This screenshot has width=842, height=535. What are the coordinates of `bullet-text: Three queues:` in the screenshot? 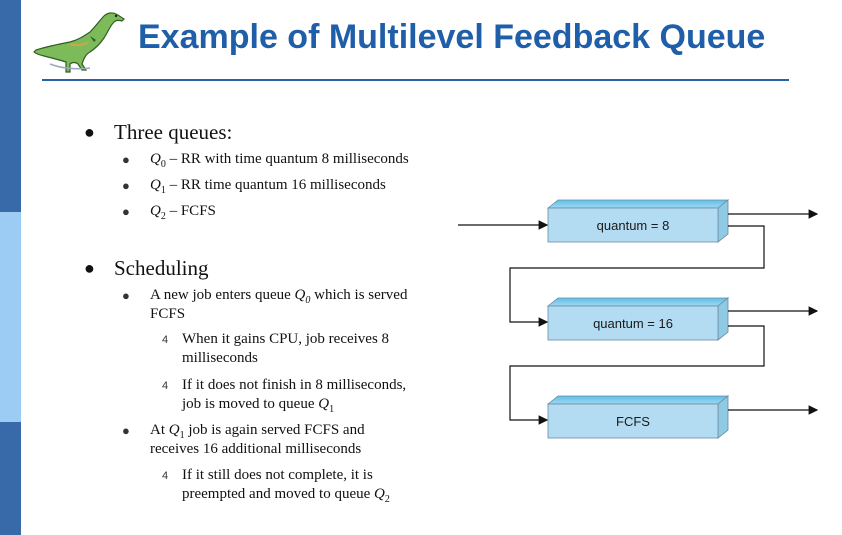 It's located at (173, 132).